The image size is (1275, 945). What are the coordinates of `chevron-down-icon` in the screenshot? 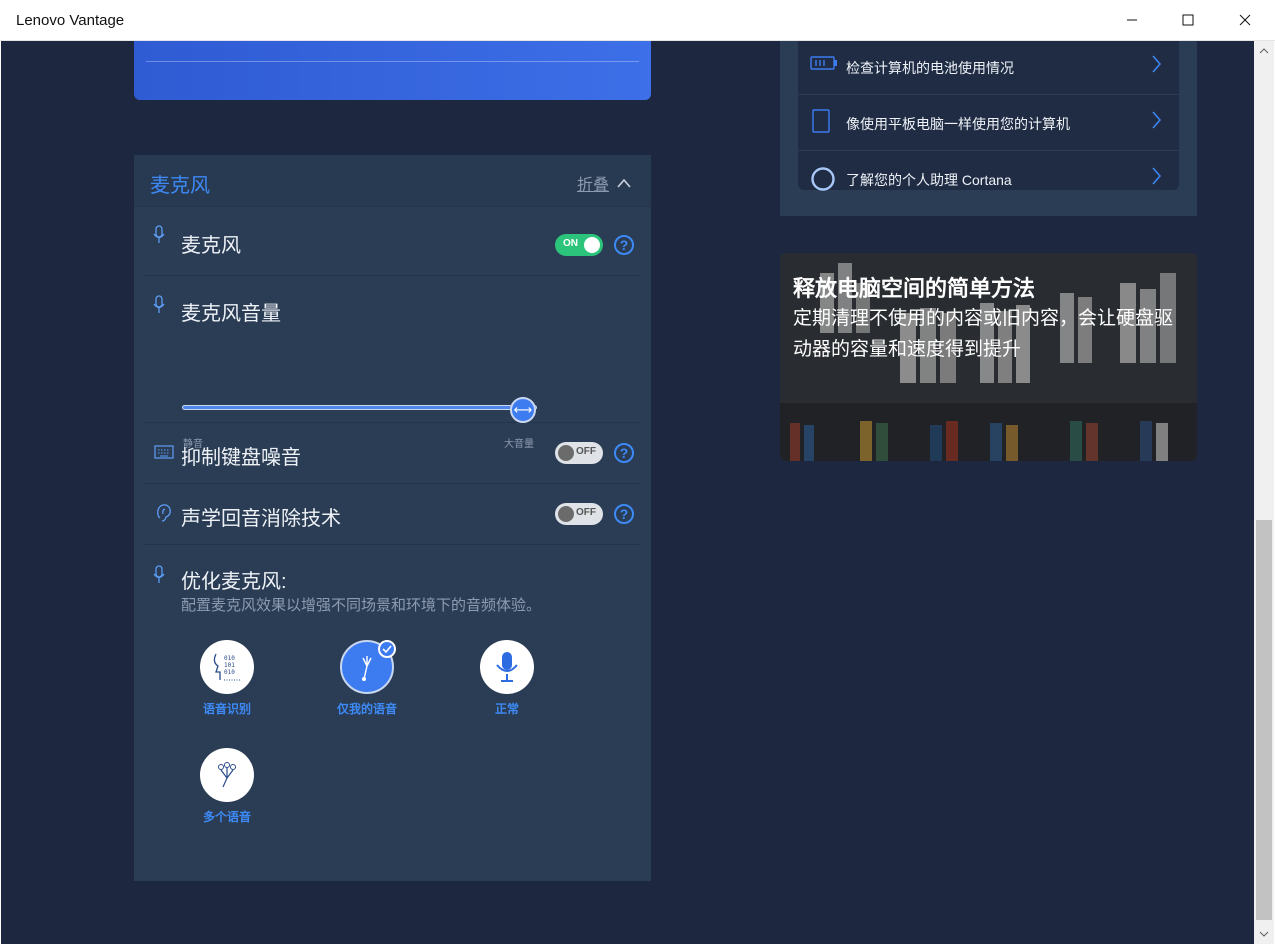 It's located at (1264, 934).